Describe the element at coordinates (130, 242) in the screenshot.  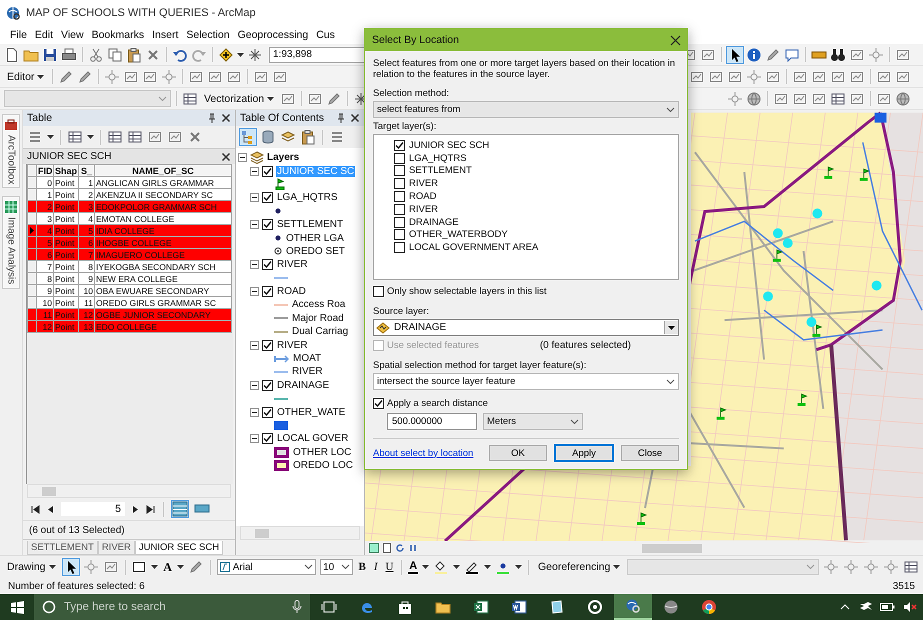
I see `table-row: 5 Point 6 IHOGBE COLLEGE` at that location.